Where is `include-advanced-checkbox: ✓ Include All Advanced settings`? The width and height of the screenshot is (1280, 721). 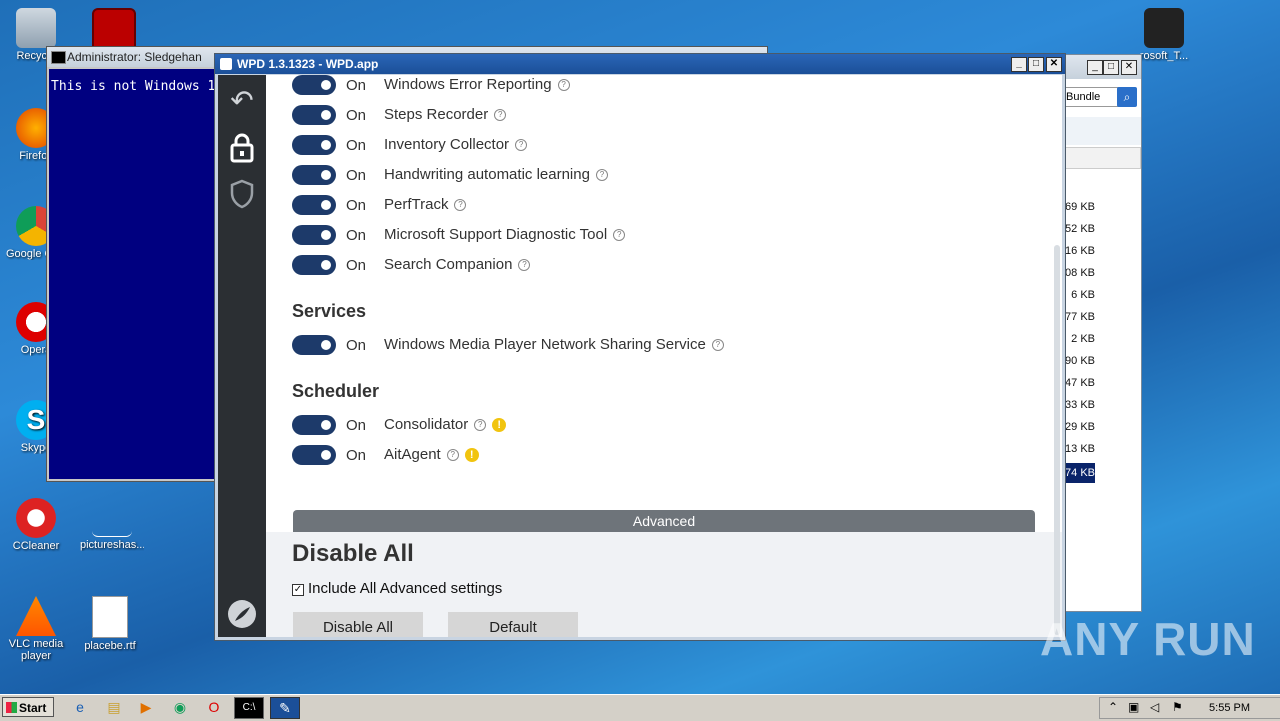
include-advanced-checkbox: ✓ Include All Advanced settings is located at coordinates (397, 588).